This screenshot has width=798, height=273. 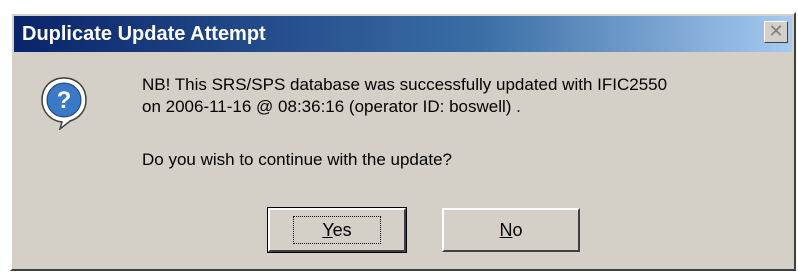 I want to click on yes-label-rest: es, so click(x=342, y=230).